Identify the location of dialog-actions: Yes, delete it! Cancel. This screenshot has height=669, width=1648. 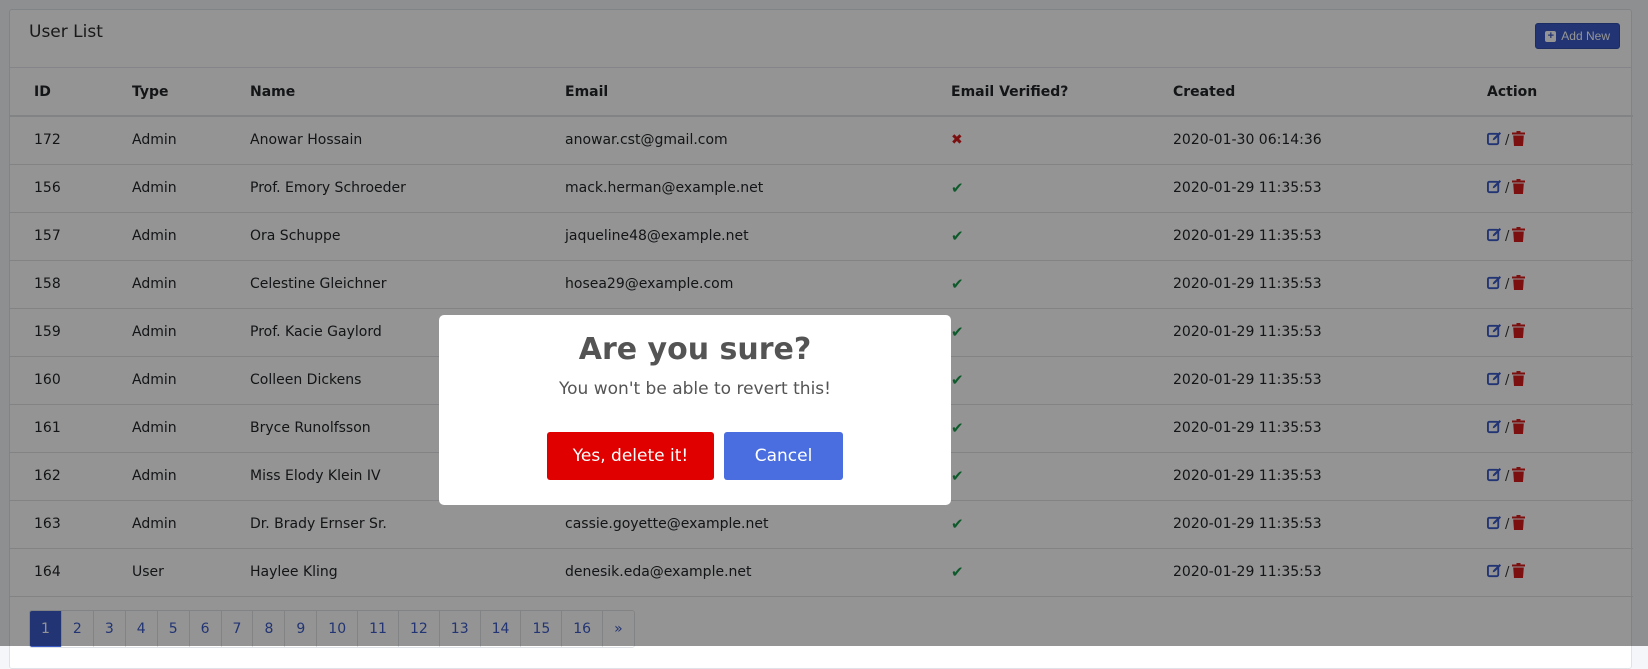
(695, 456).